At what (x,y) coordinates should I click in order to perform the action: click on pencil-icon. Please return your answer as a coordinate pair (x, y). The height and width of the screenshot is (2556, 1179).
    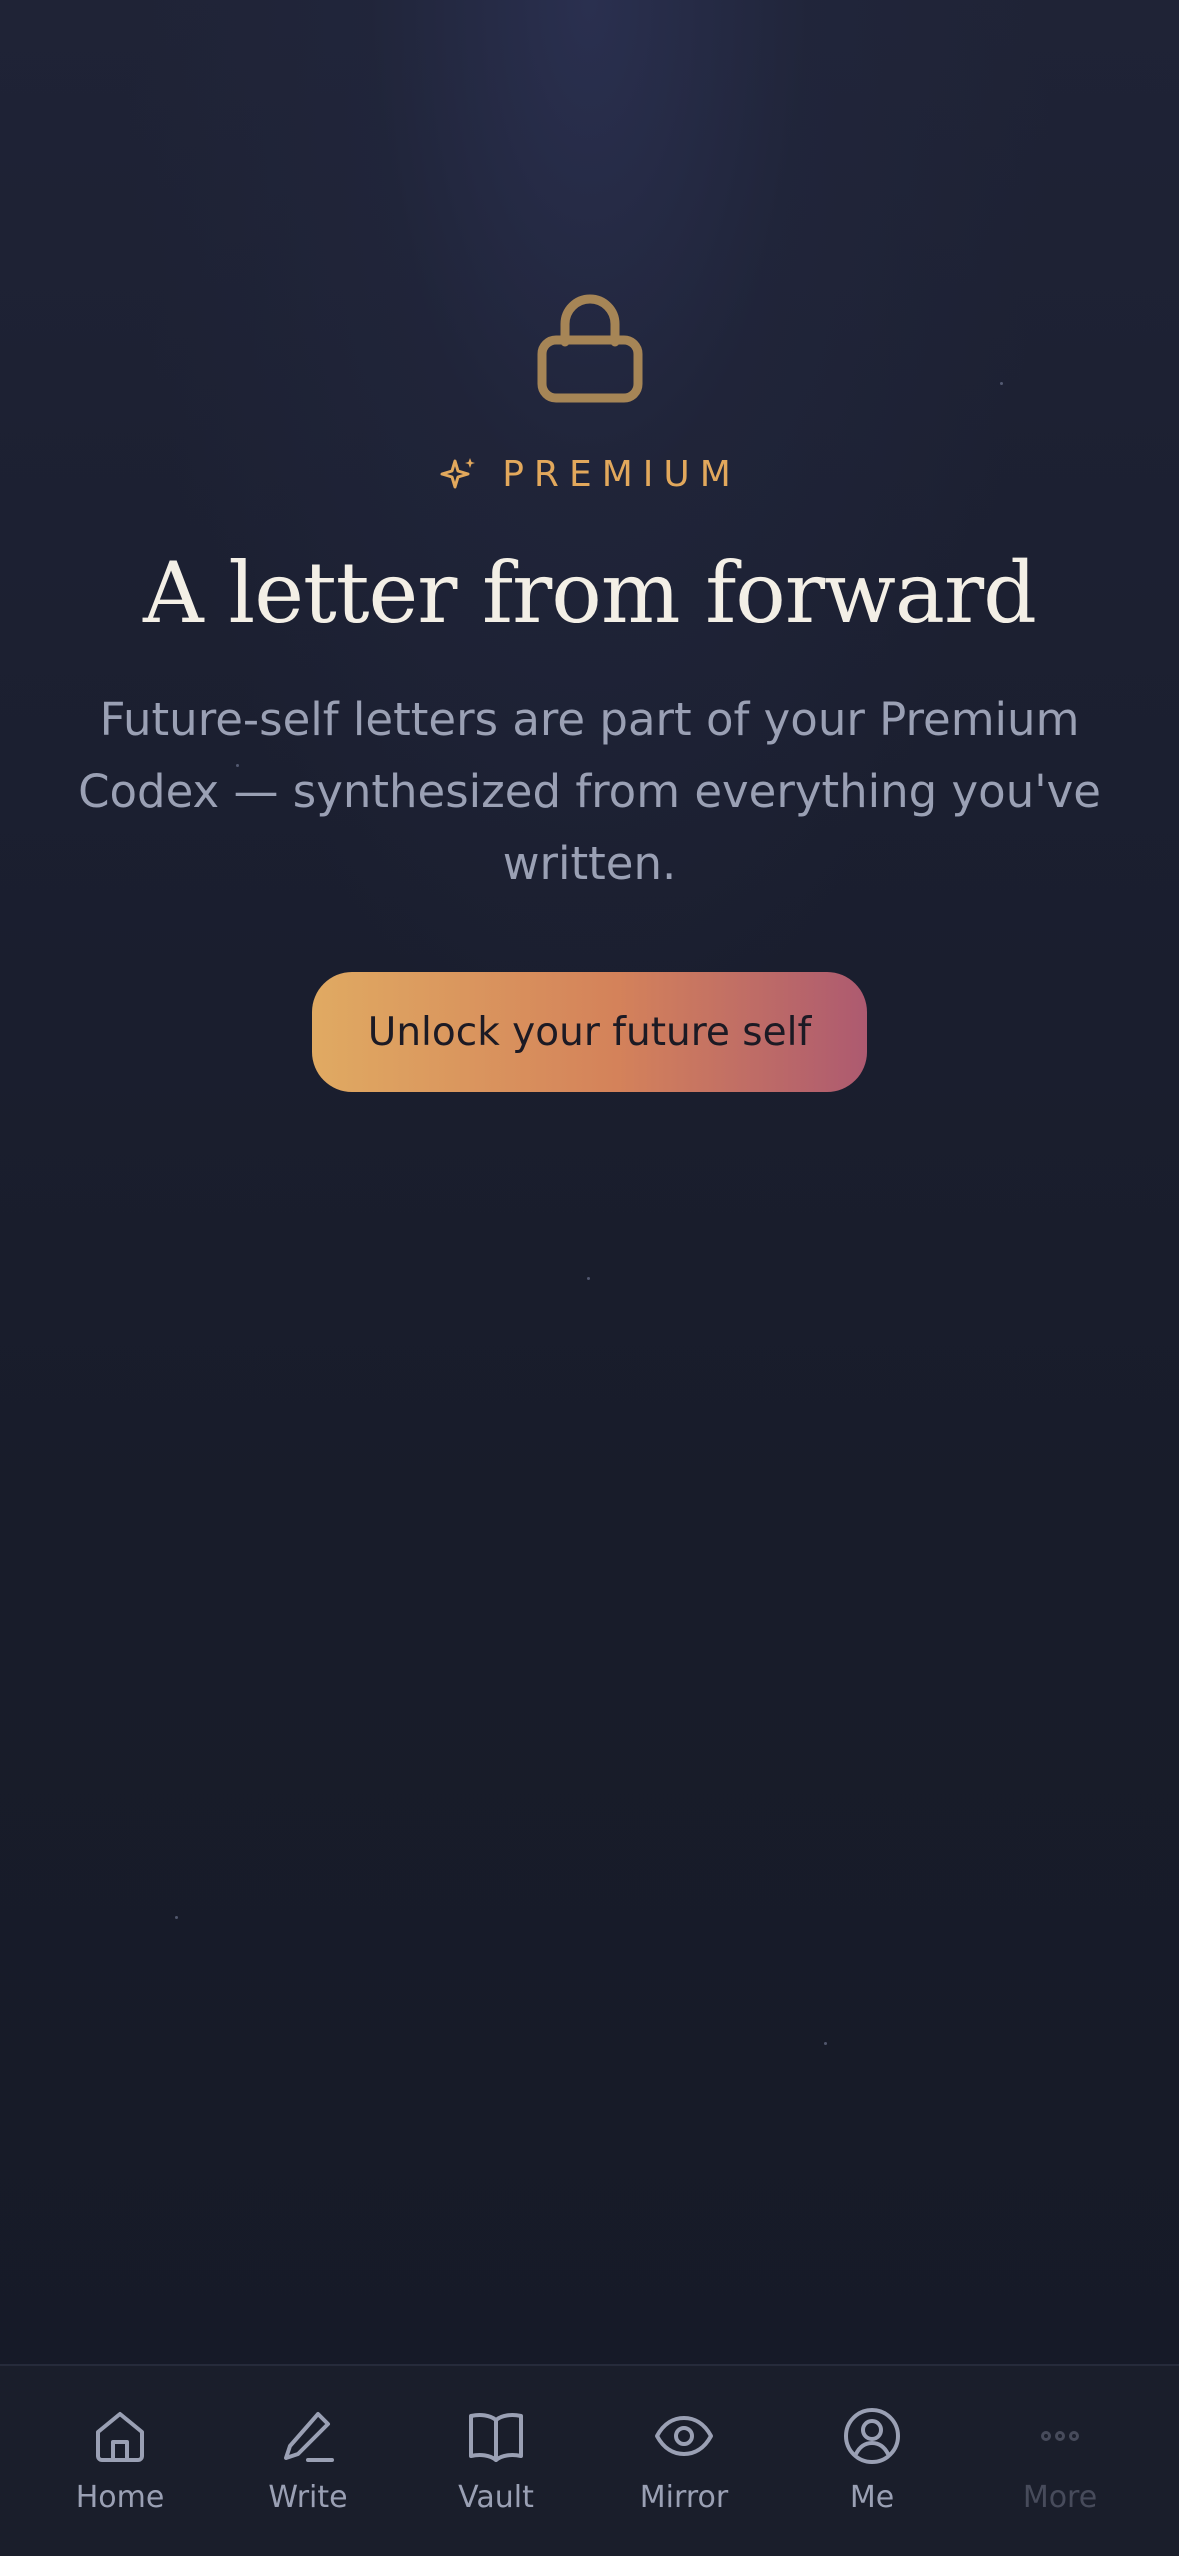
    Looking at the image, I should click on (309, 2437).